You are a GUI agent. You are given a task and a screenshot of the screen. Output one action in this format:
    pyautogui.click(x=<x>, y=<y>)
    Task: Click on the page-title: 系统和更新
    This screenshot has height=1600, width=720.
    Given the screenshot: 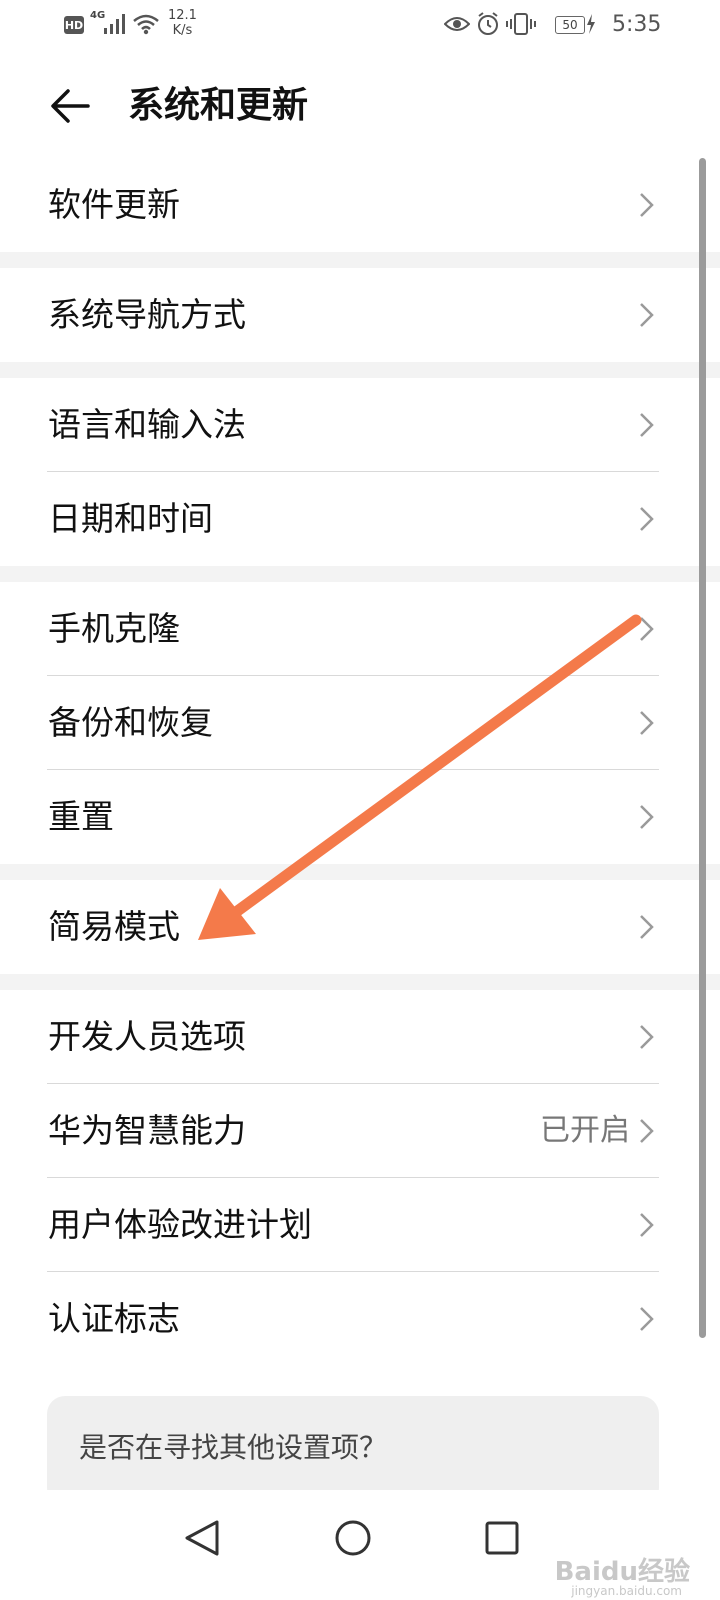 What is the action you would take?
    pyautogui.click(x=218, y=105)
    